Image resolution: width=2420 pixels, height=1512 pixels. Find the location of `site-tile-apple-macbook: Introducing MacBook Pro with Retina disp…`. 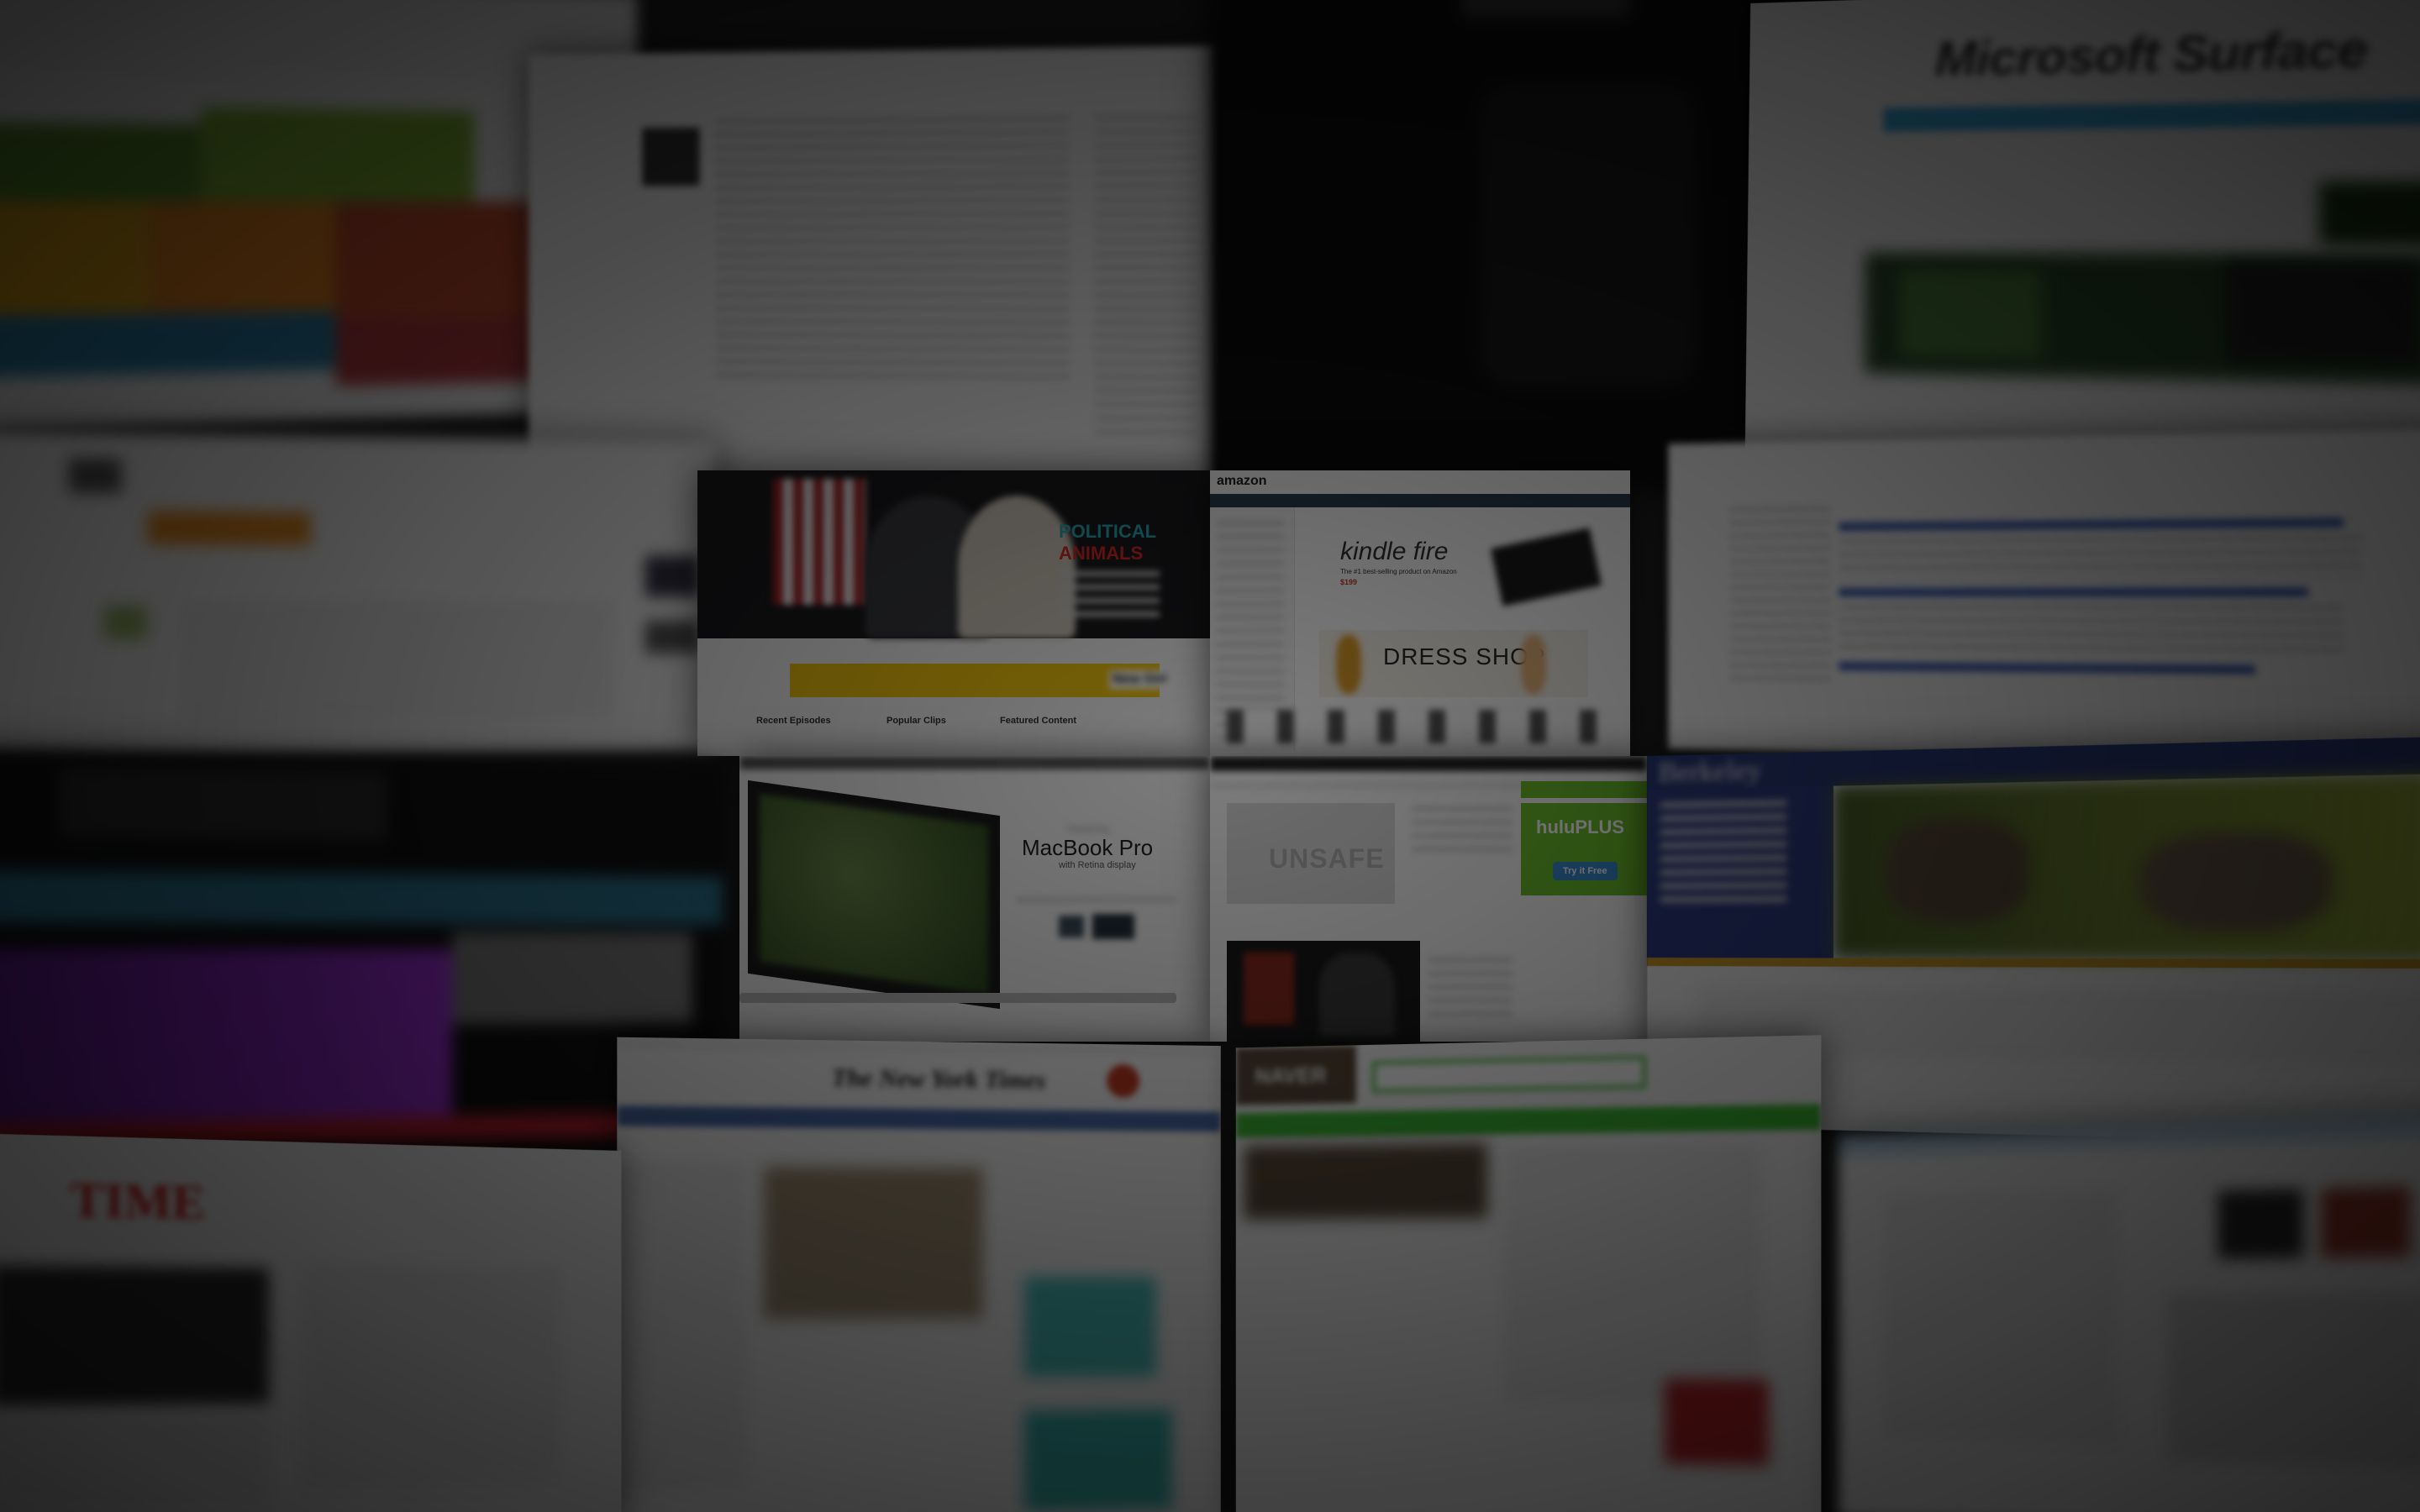

site-tile-apple-macbook: Introducing MacBook Pro with Retina disp… is located at coordinates (974, 899).